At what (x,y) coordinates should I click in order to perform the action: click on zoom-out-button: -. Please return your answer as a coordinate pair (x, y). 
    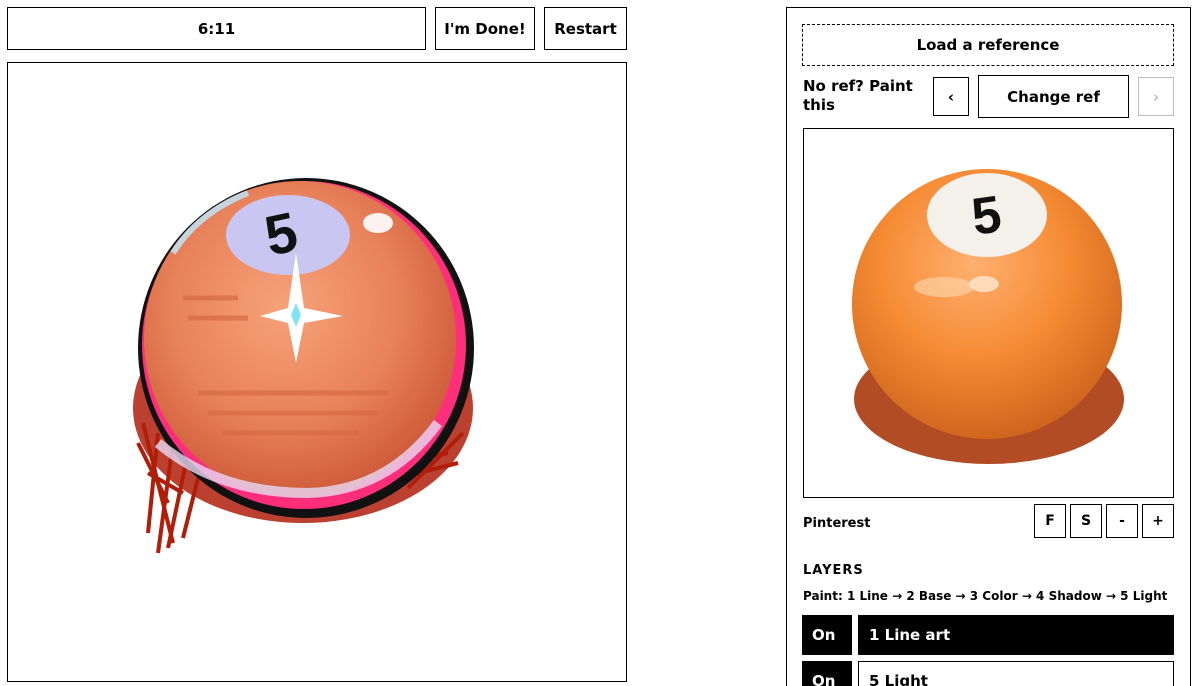
    Looking at the image, I should click on (1122, 521).